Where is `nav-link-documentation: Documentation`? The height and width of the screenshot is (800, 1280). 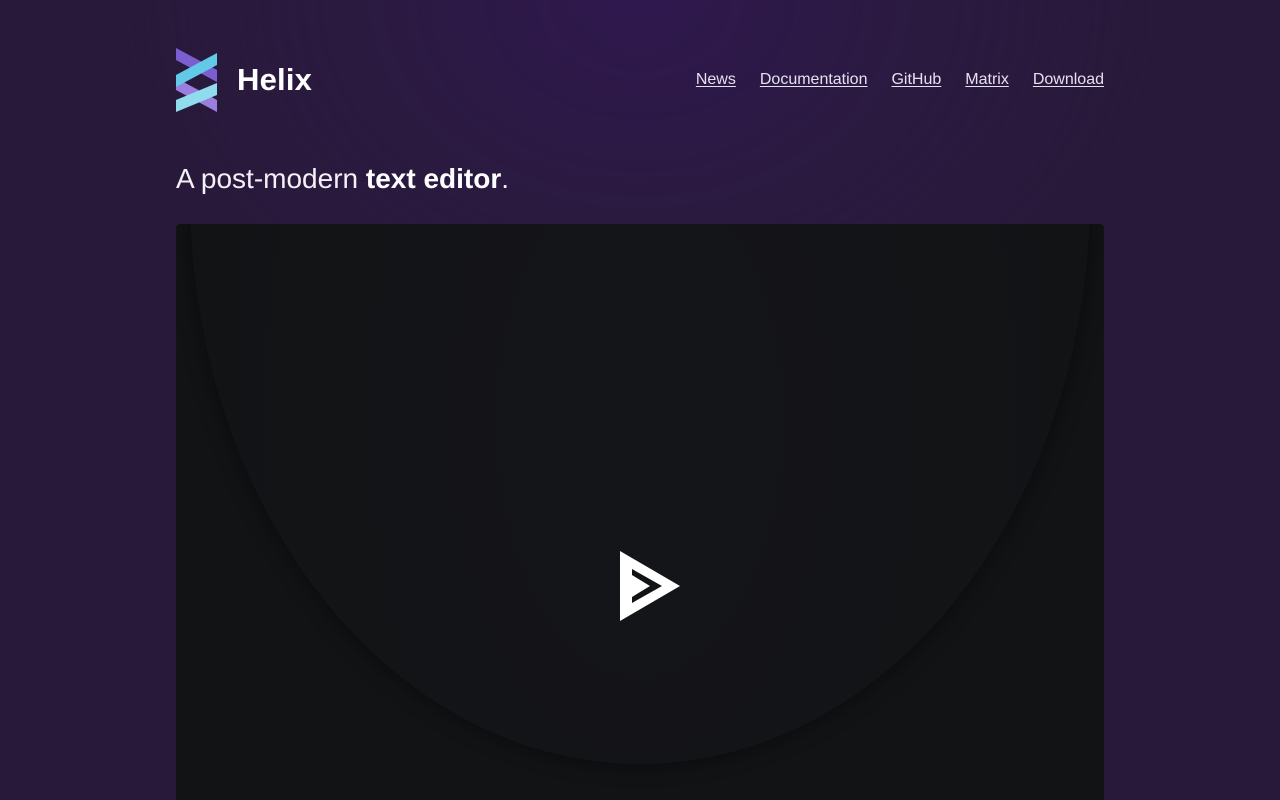
nav-link-documentation: Documentation is located at coordinates (814, 80).